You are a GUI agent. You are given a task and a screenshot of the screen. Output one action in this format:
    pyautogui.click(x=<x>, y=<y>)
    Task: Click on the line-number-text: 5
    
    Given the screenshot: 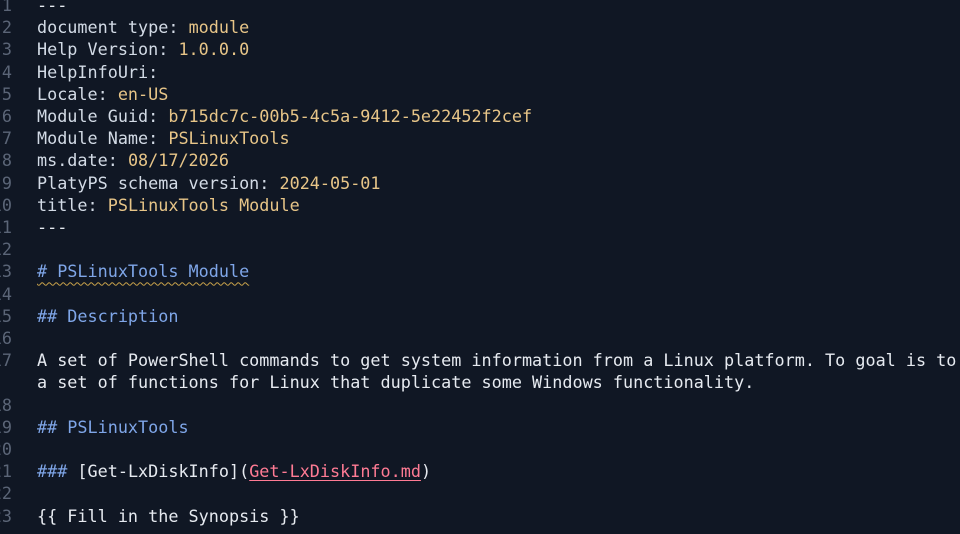 What is the action you would take?
    pyautogui.click(x=6, y=93)
    